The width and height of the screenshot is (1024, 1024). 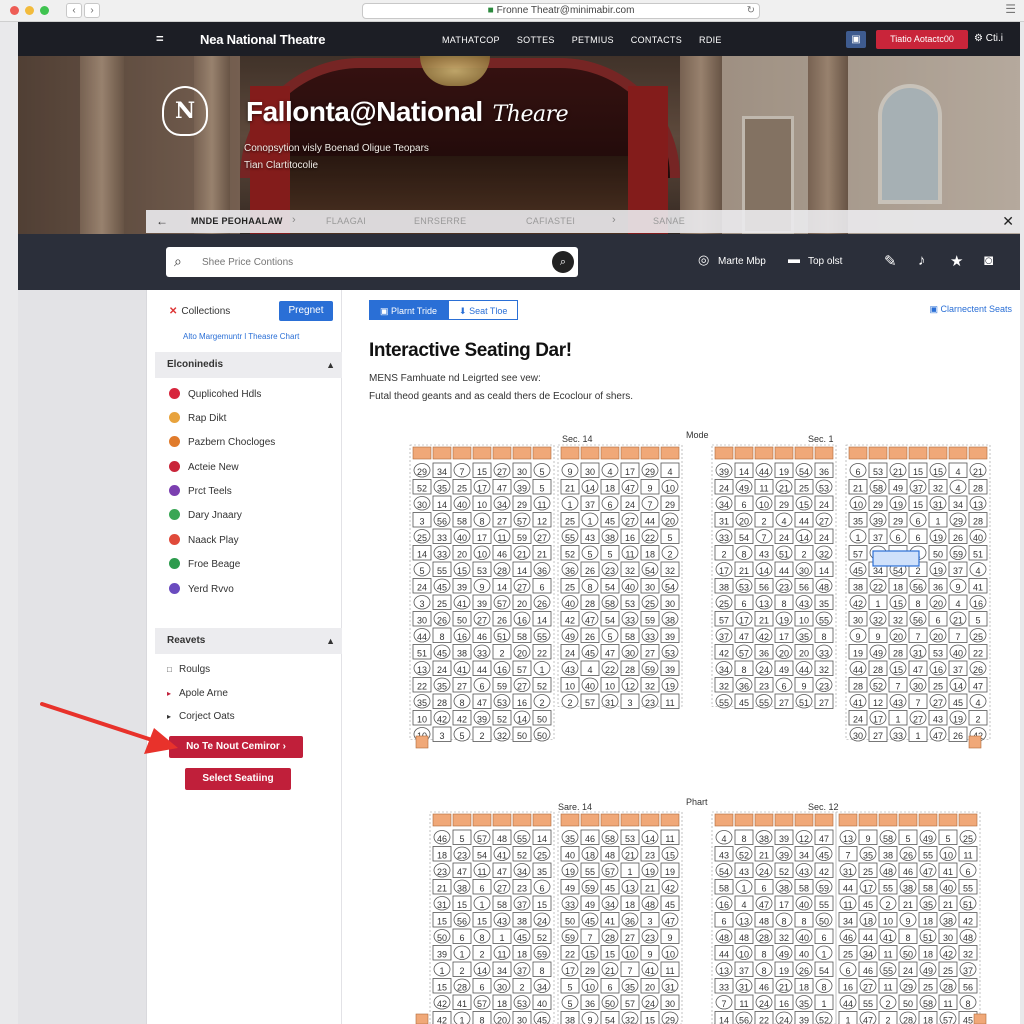 I want to click on search-submit-icon: ⌕, so click(x=563, y=262).